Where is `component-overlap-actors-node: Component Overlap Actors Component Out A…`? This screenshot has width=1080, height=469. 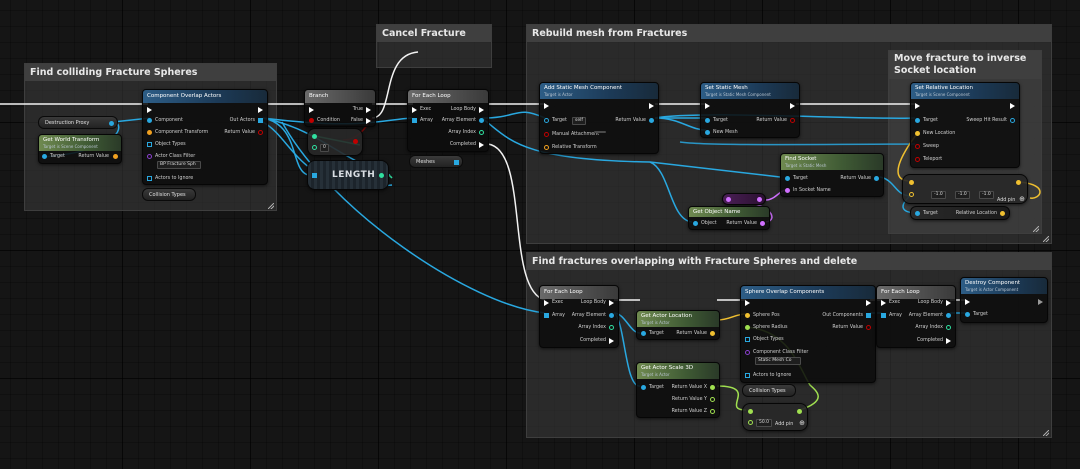
component-overlap-actors-node: Component Overlap Actors Component Out A… is located at coordinates (205, 137).